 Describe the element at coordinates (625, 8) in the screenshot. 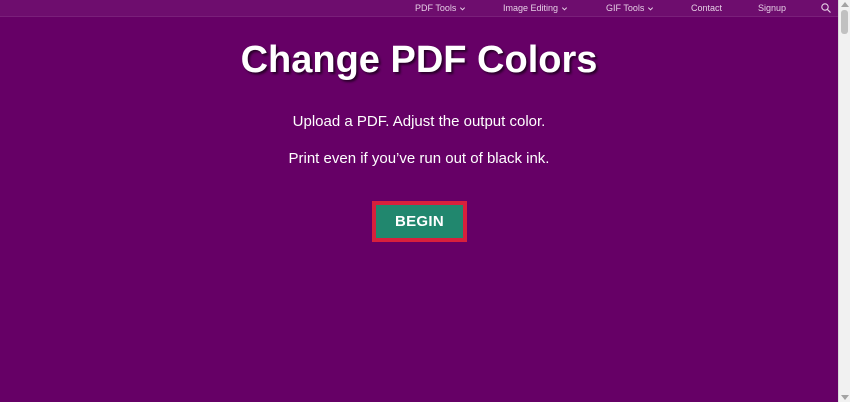

I see `nav-gif-tools-label: GIF Tools` at that location.